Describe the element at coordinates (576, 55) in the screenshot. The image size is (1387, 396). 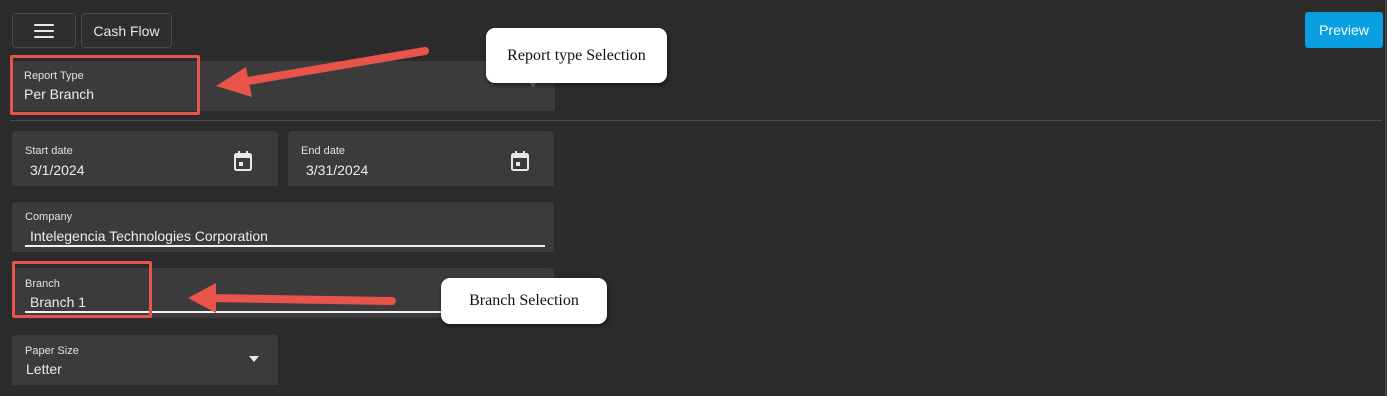
I see `report-type-callout: Report type Selection` at that location.